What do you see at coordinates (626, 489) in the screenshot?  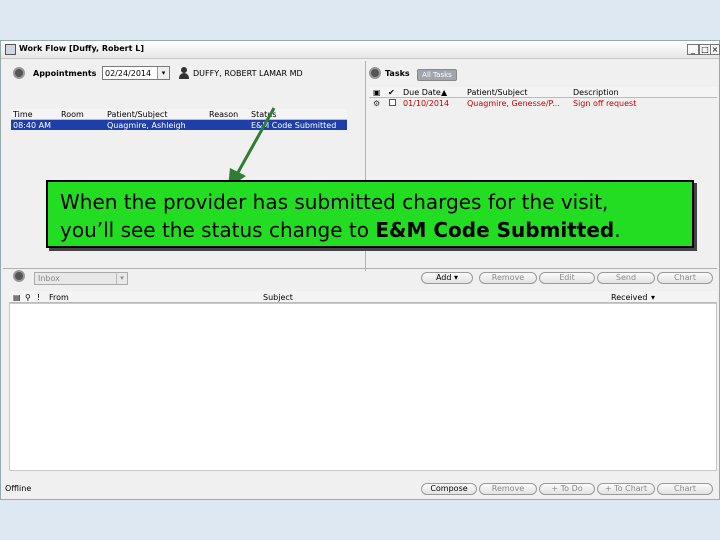 I see `to-chart-button: + To Chart` at bounding box center [626, 489].